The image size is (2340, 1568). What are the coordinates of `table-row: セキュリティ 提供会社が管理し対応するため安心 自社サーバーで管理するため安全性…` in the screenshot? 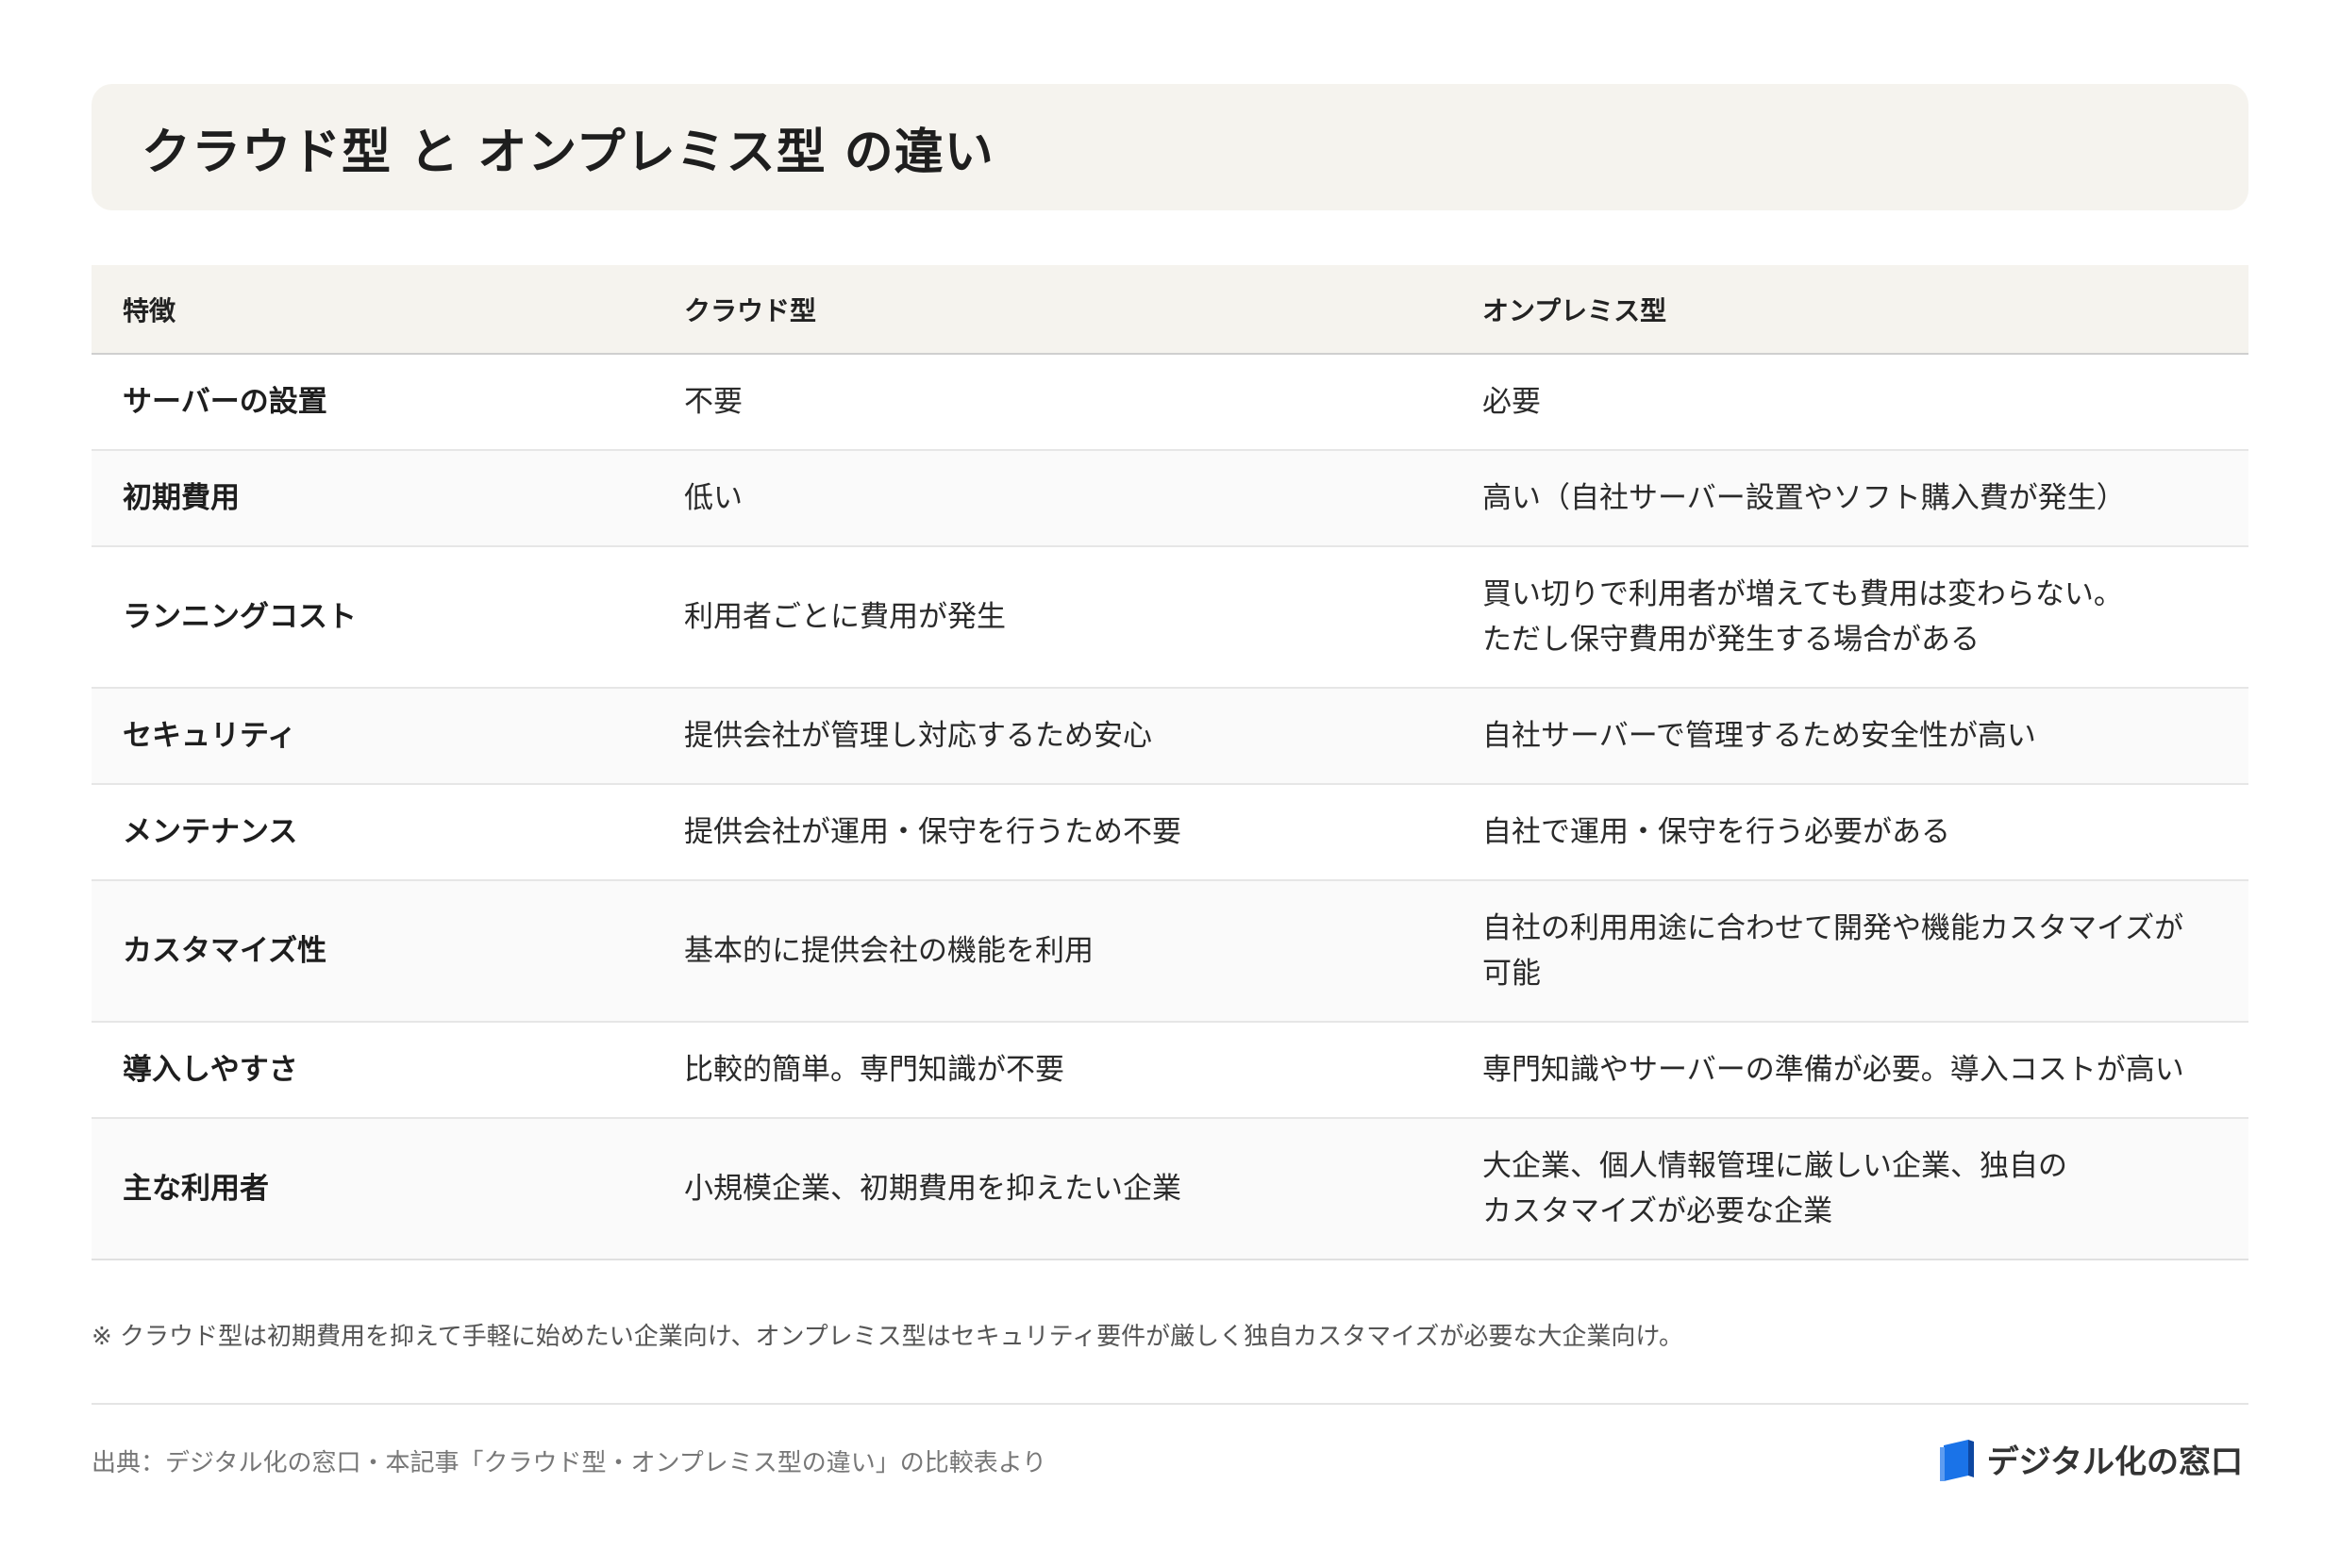 It's located at (1170, 736).